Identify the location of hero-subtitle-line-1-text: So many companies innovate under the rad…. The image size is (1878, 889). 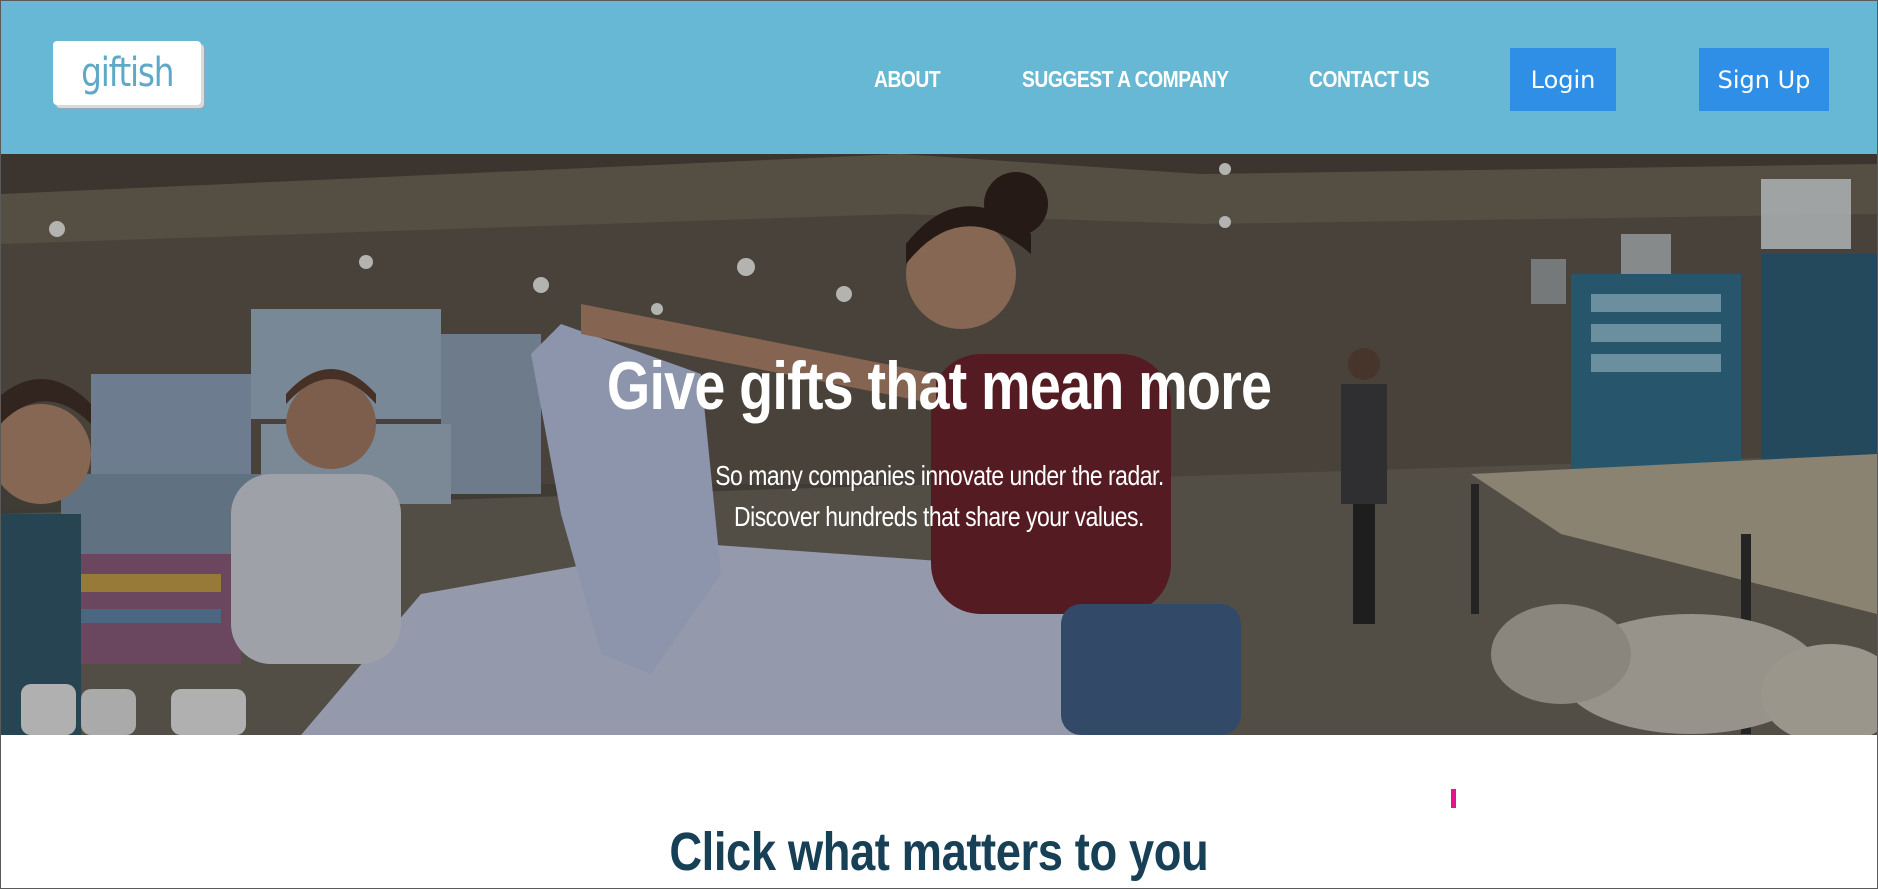
(939, 475).